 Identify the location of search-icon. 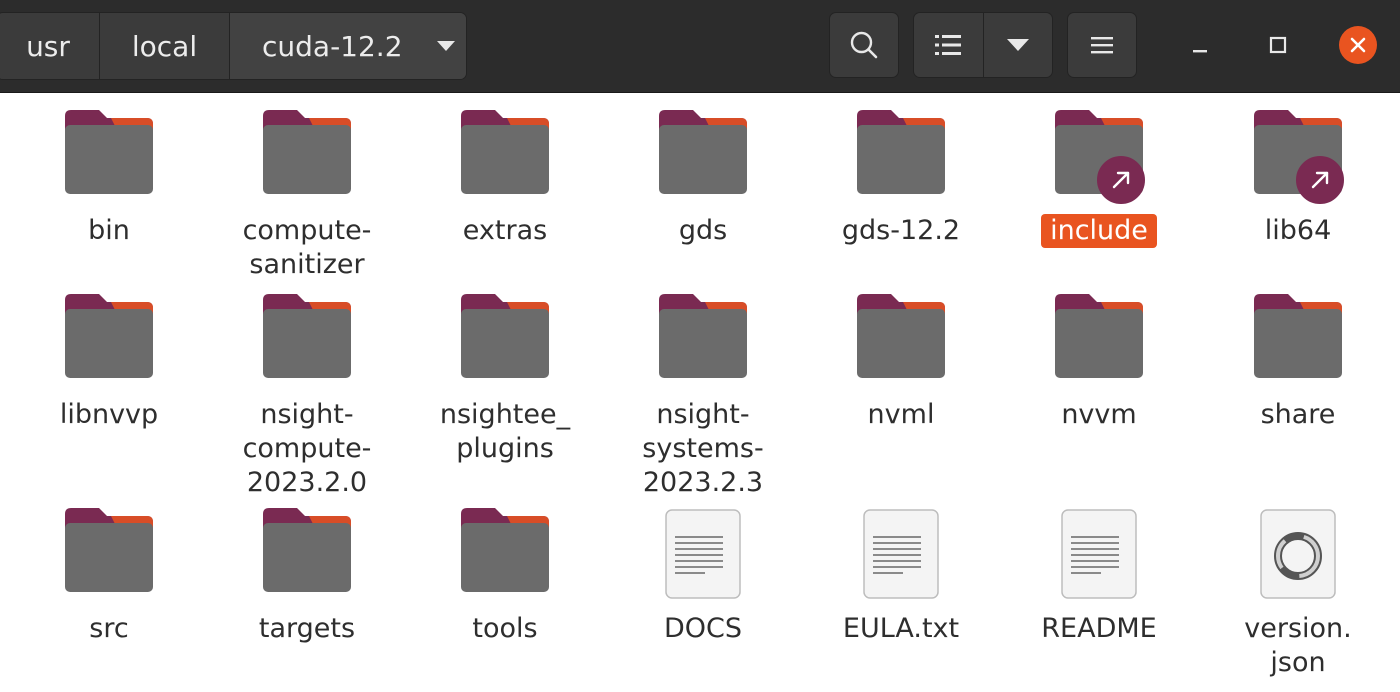
(864, 45).